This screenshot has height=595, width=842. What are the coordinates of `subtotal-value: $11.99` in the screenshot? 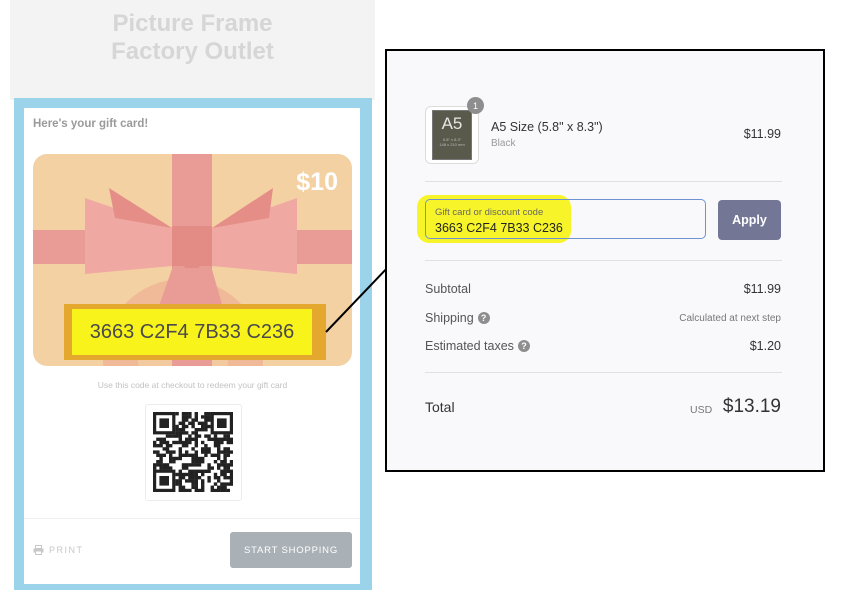 It's located at (762, 289).